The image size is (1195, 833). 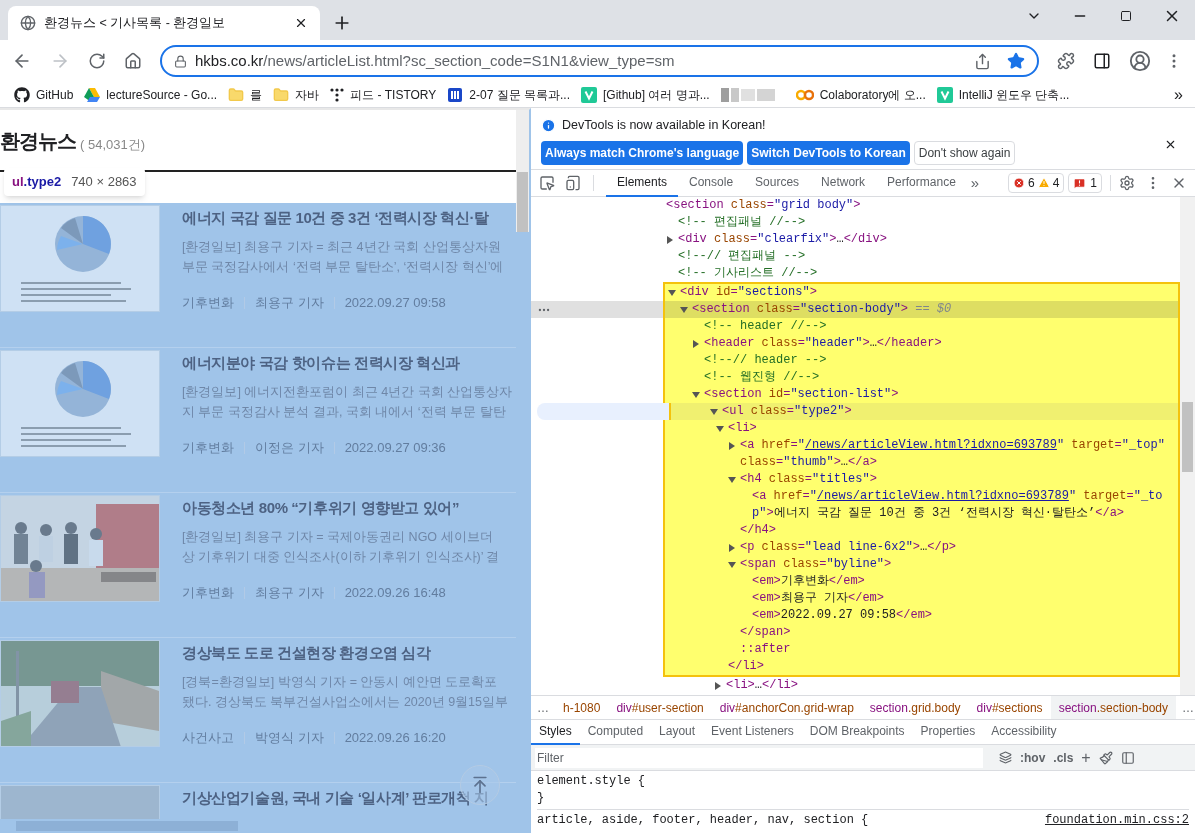 What do you see at coordinates (37, 182) in the screenshot?
I see `tooltip-selector: ul.type2` at bounding box center [37, 182].